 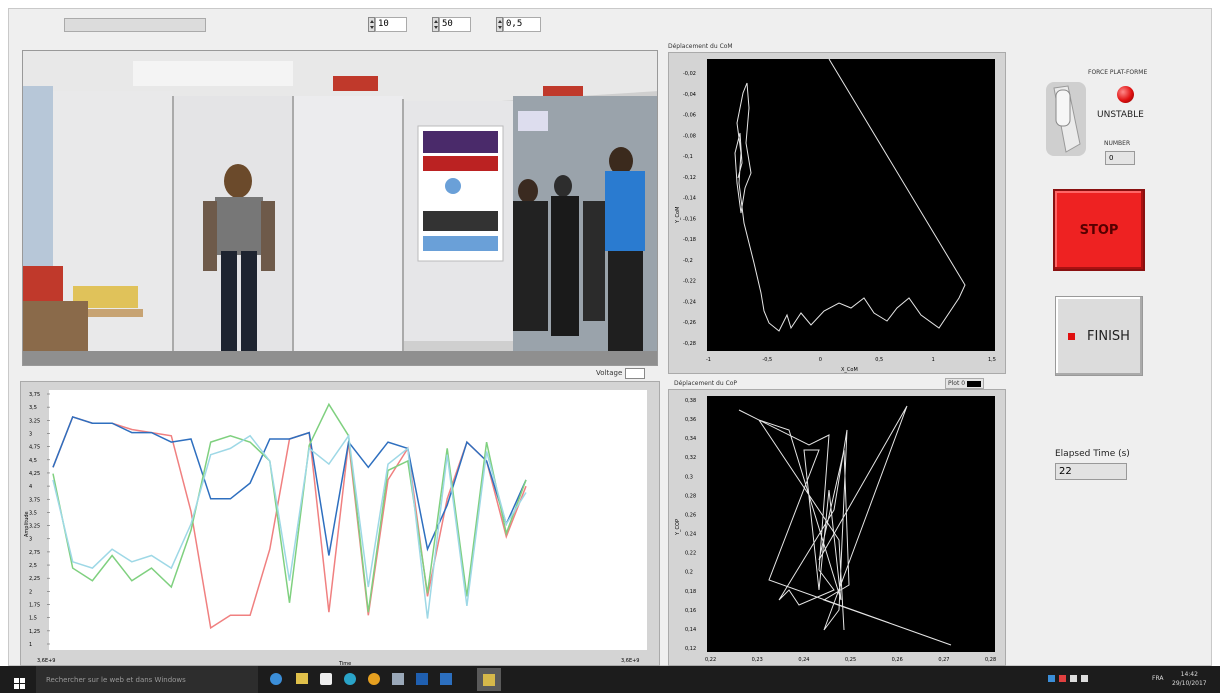 What do you see at coordinates (708, 360) in the screenshot?
I see `com-x-tick: -1` at bounding box center [708, 360].